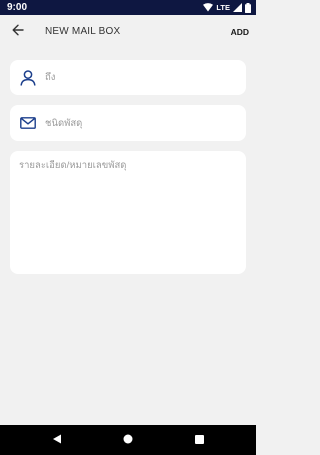 Image resolution: width=320 pixels, height=455 pixels. I want to click on status-icons: LTE, so click(227, 7).